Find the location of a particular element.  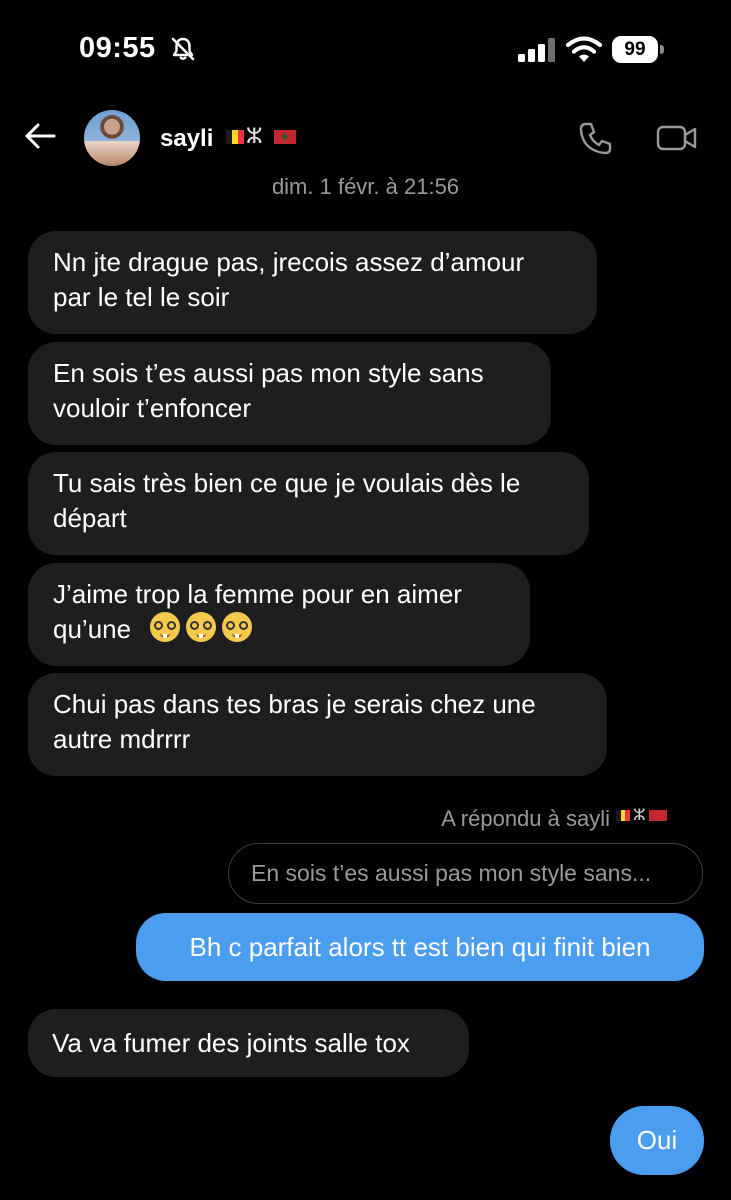

contact-name: sayli is located at coordinates (186, 139).